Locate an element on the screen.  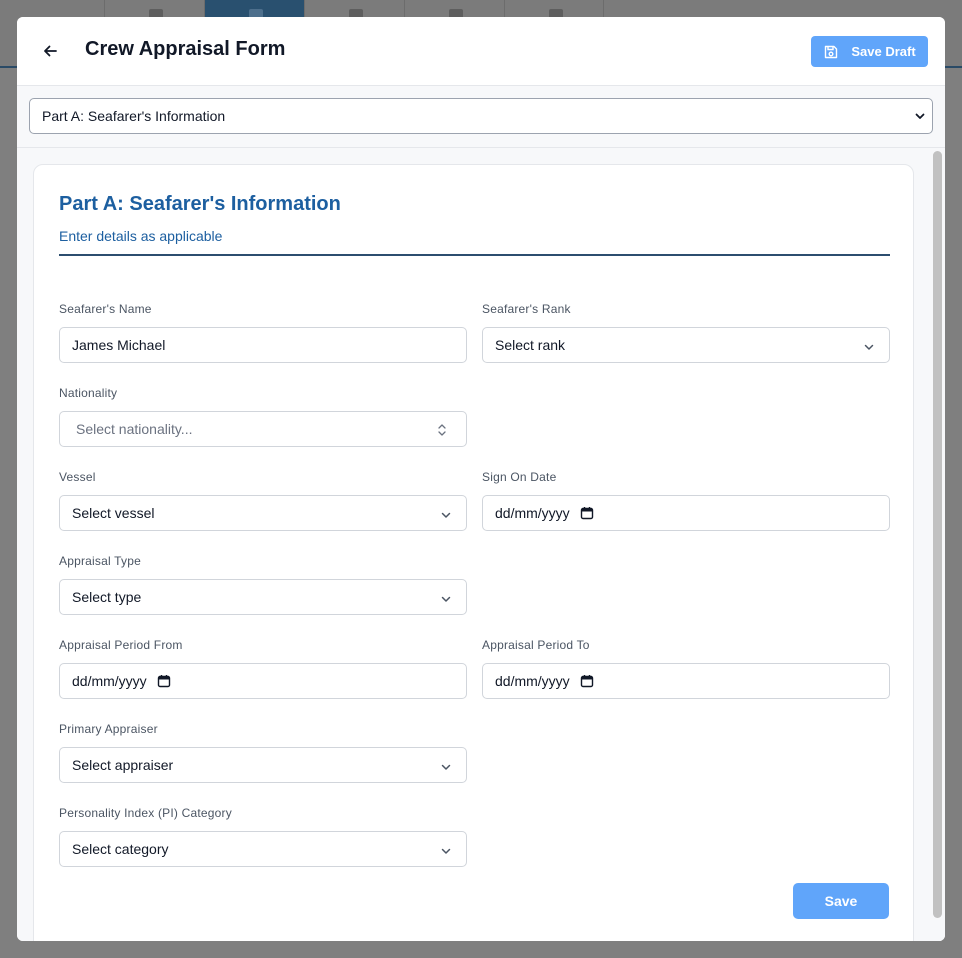
section-divider is located at coordinates (474, 255).